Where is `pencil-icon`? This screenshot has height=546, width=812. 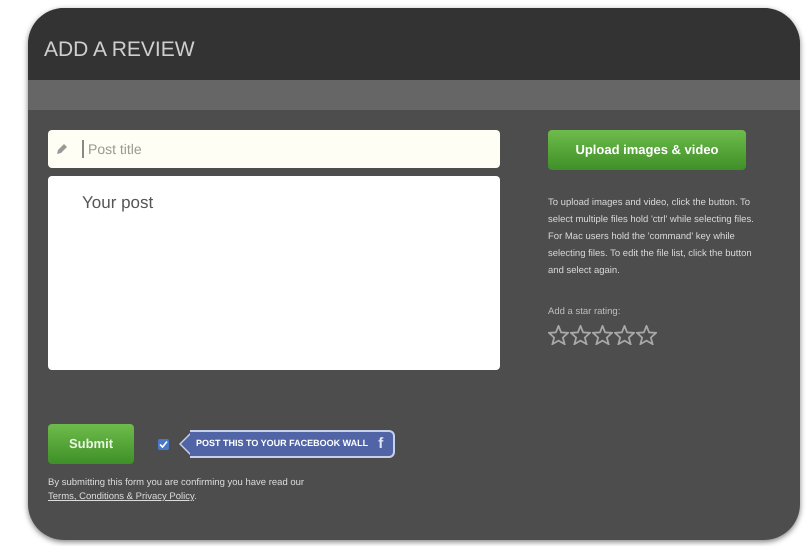
pencil-icon is located at coordinates (62, 149).